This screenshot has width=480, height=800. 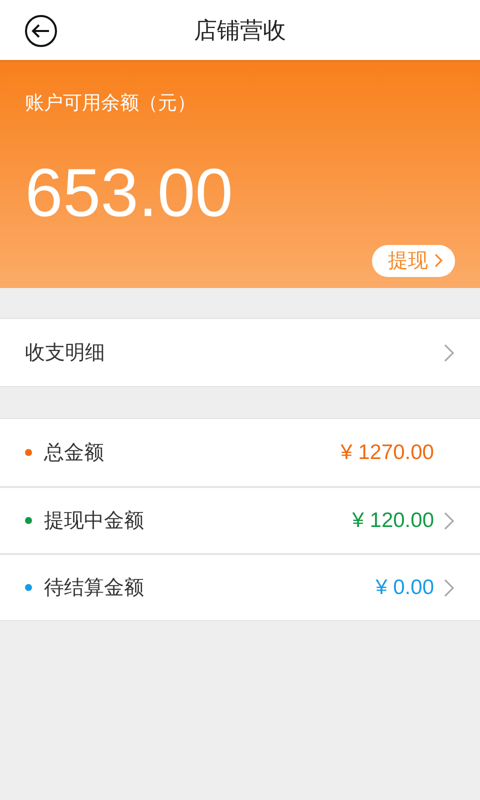 What do you see at coordinates (405, 587) in the screenshot?
I see `summary-amount: ¥ 0.00` at bounding box center [405, 587].